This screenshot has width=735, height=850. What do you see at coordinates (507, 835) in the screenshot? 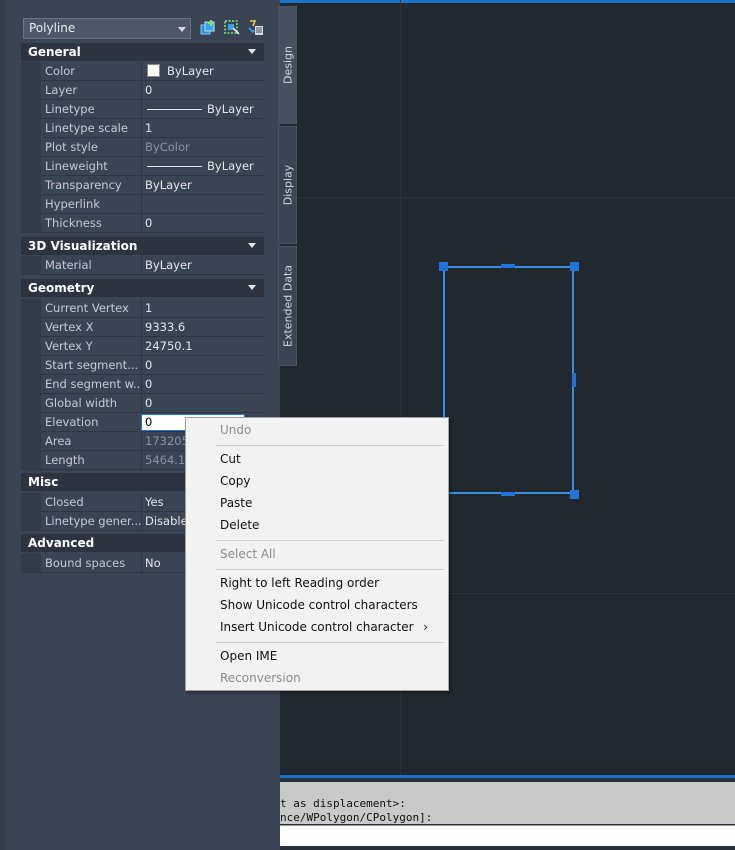
I see `command-input` at bounding box center [507, 835].